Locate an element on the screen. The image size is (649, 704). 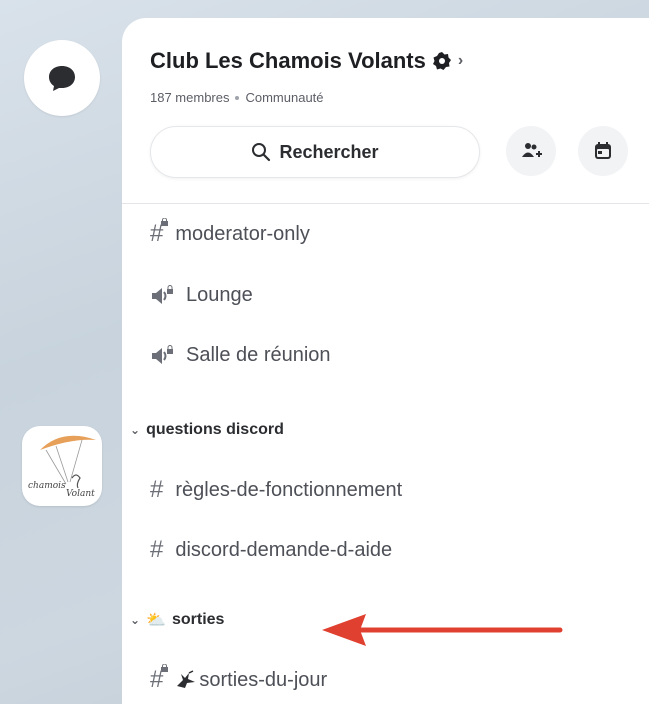
server-header: Club Les Chamois Volants › is located at coordinates (306, 61).